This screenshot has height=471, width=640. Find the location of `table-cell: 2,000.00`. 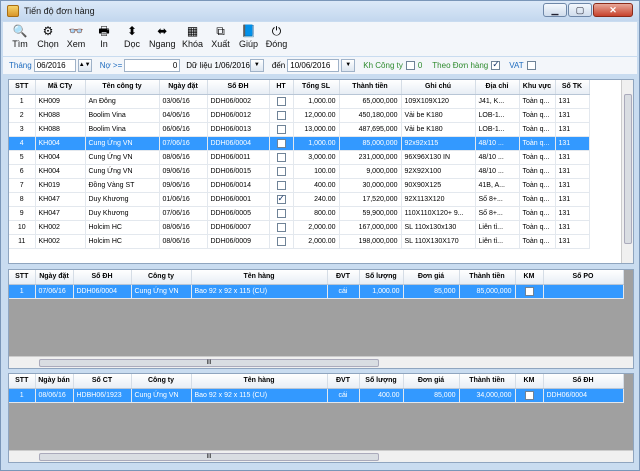

table-cell: 2,000.00 is located at coordinates (316, 241).